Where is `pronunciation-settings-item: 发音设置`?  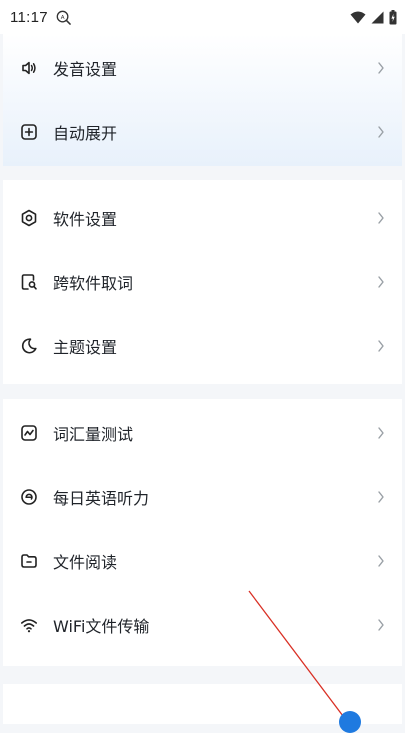
pronunciation-settings-item: 发音设置 is located at coordinates (202, 68).